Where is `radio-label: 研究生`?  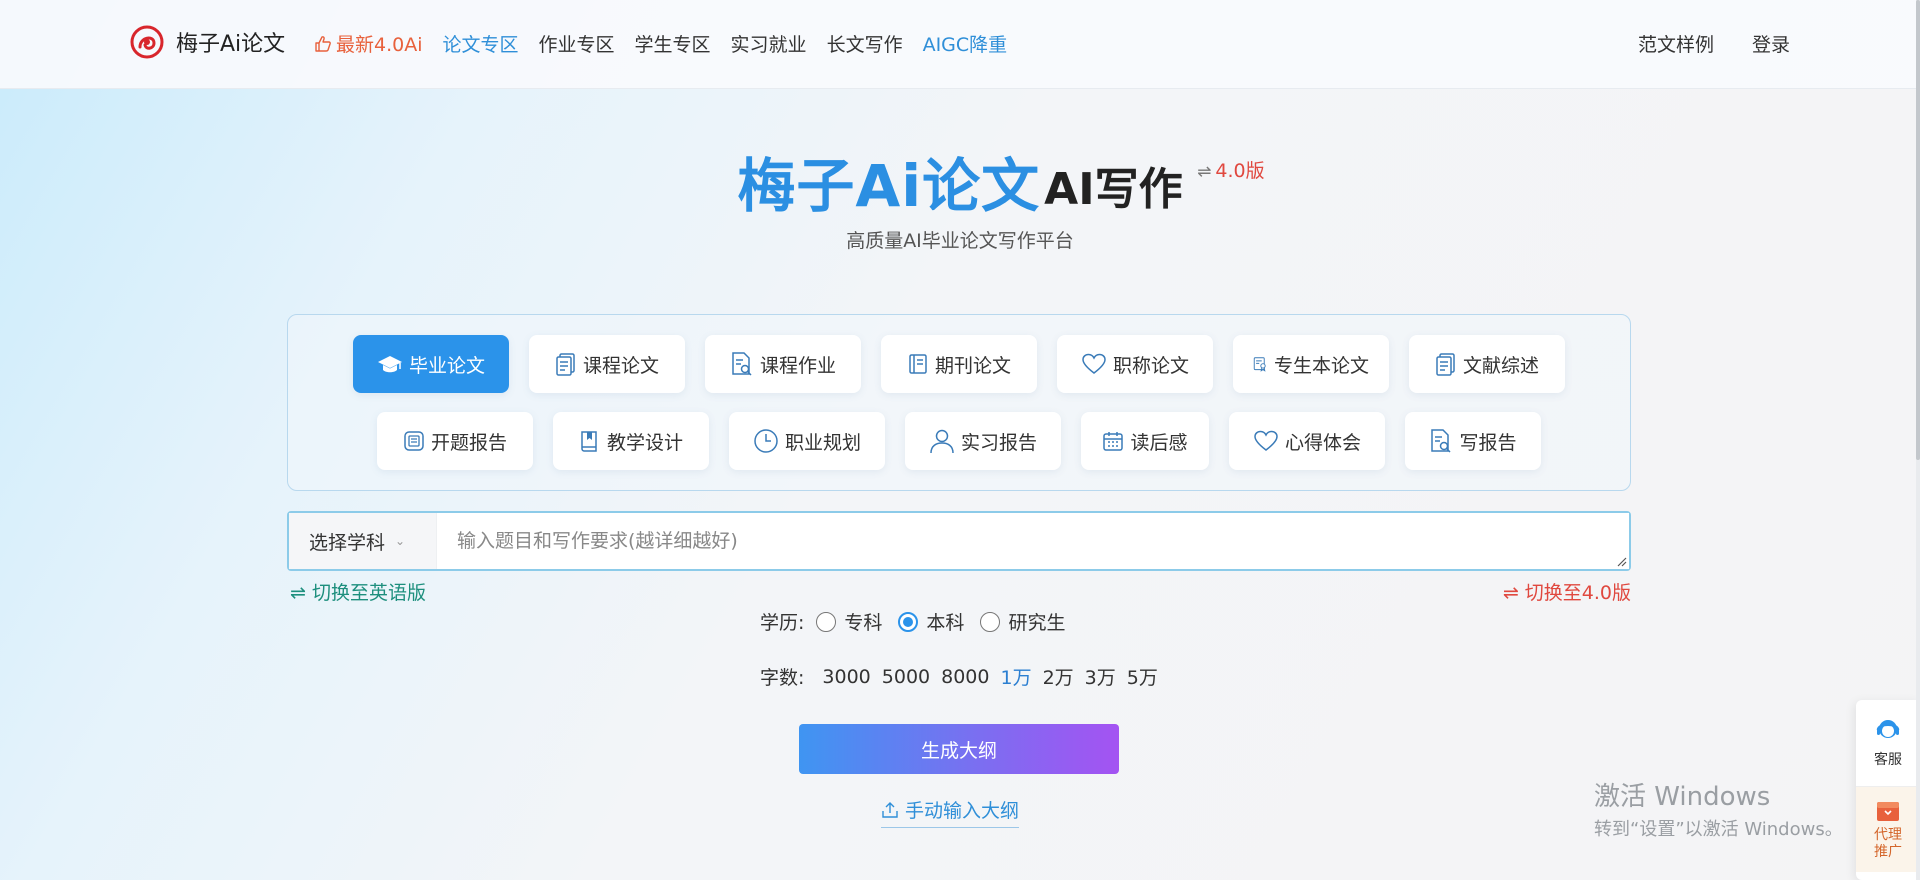 radio-label: 研究生 is located at coordinates (1037, 623).